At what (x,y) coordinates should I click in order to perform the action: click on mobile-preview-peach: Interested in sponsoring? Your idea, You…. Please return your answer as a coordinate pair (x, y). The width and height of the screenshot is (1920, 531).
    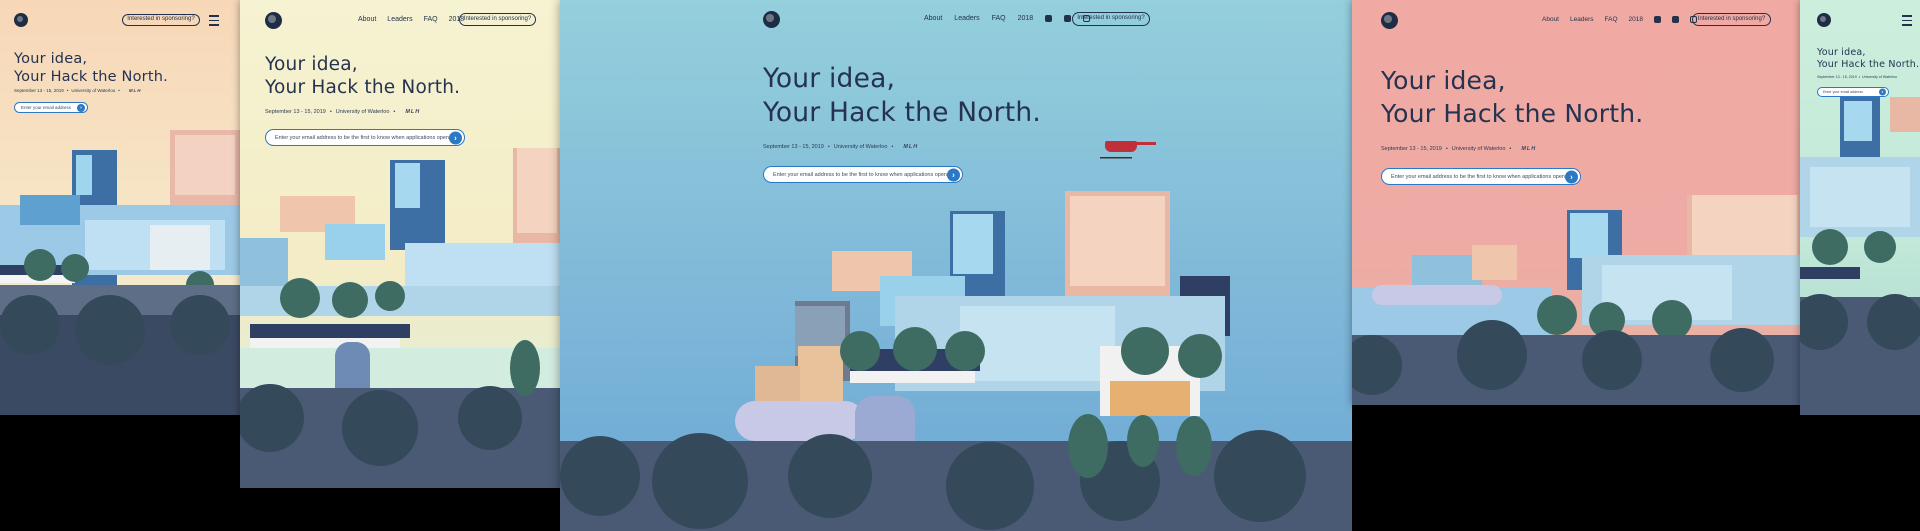
    Looking at the image, I should click on (120, 207).